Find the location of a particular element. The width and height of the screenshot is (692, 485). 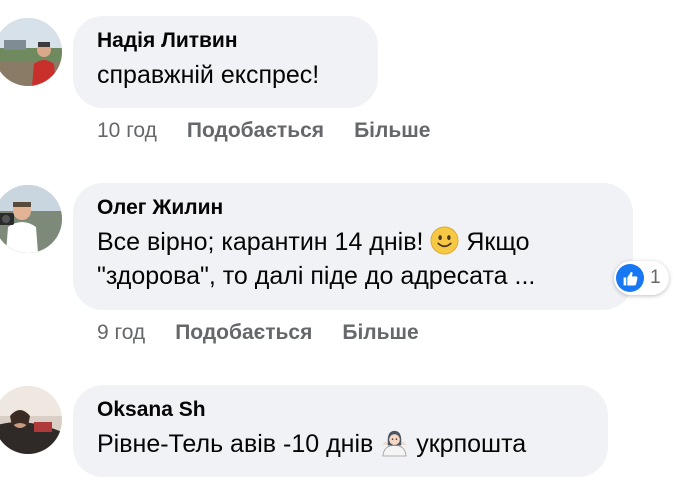

slightly-smiling-face-icon is located at coordinates (444, 240).